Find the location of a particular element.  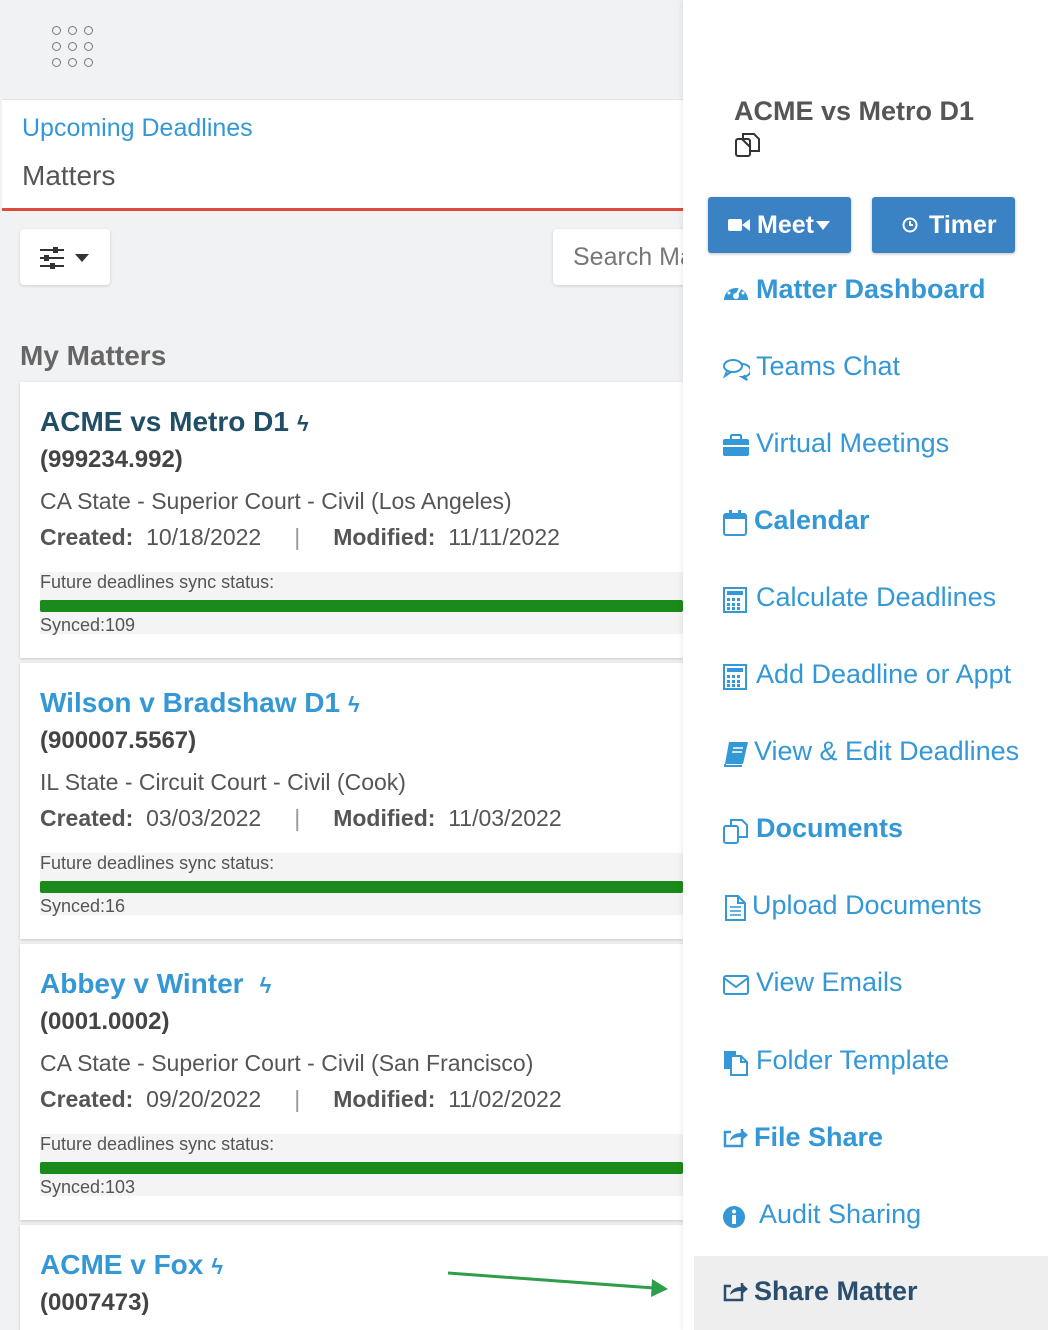

book-icon is located at coordinates (736, 754).